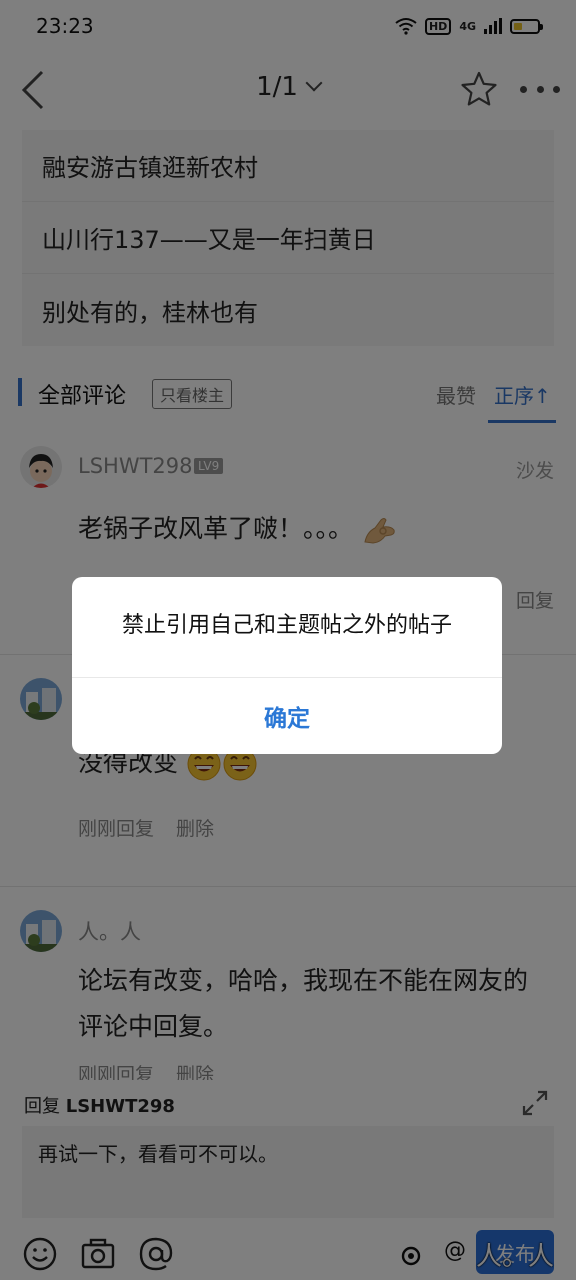 This screenshot has width=576, height=1280. I want to click on alert-dialog: 禁止引用自己和主题帖之外的帖子 确定, so click(287, 665).